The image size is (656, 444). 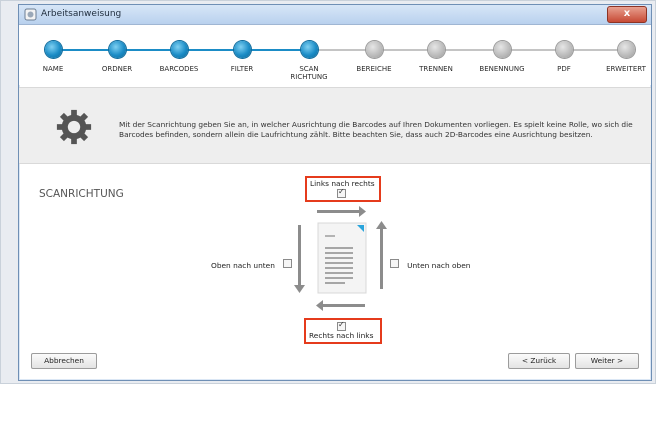 I want to click on step-label: TRENNEN, so click(x=436, y=69).